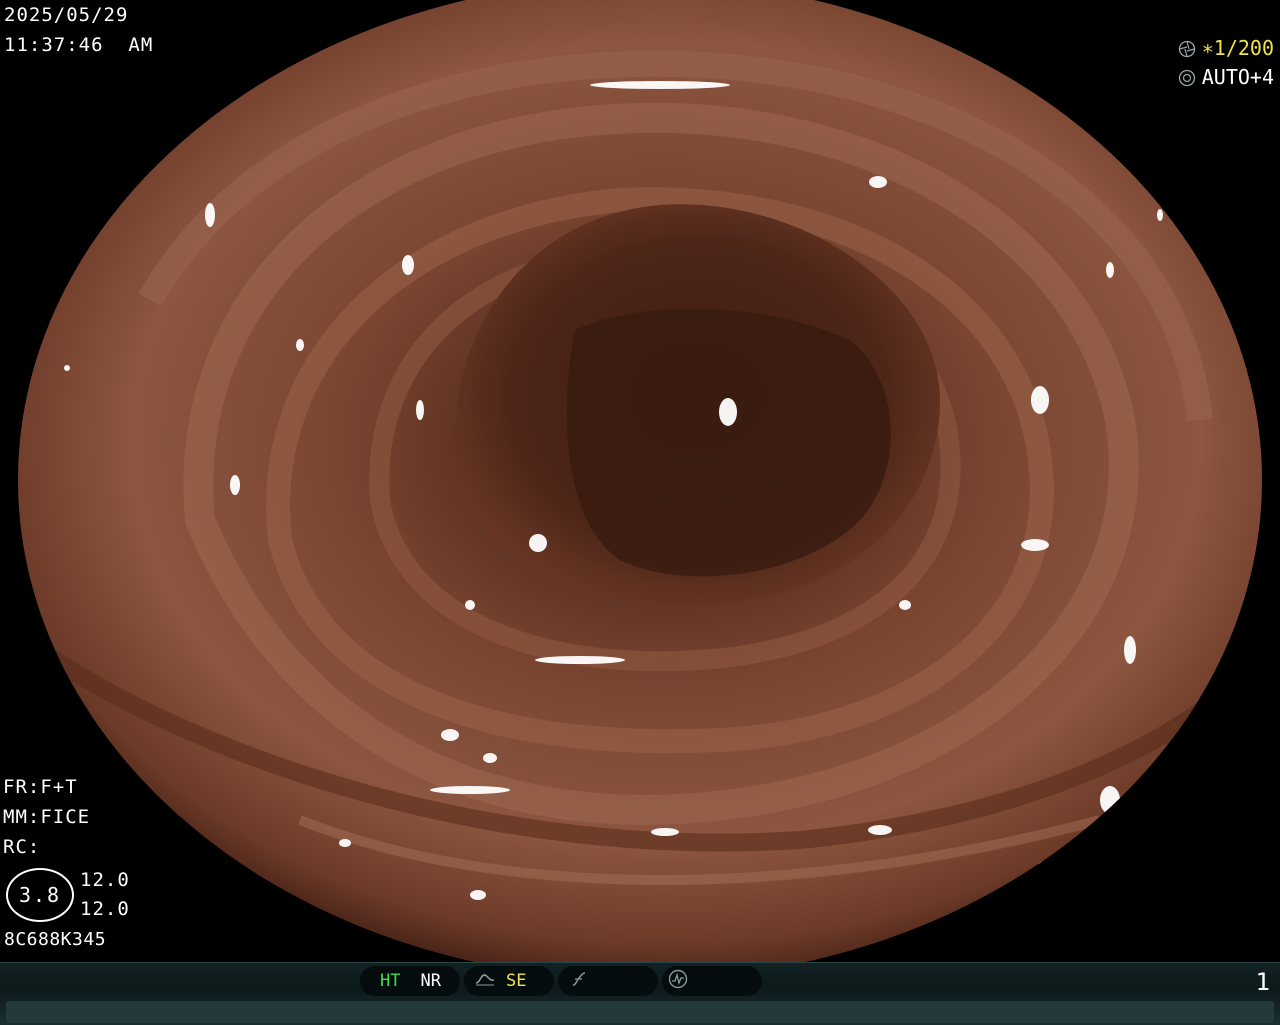  I want to click on shutter-row: ∗1/200, so click(1226, 48).